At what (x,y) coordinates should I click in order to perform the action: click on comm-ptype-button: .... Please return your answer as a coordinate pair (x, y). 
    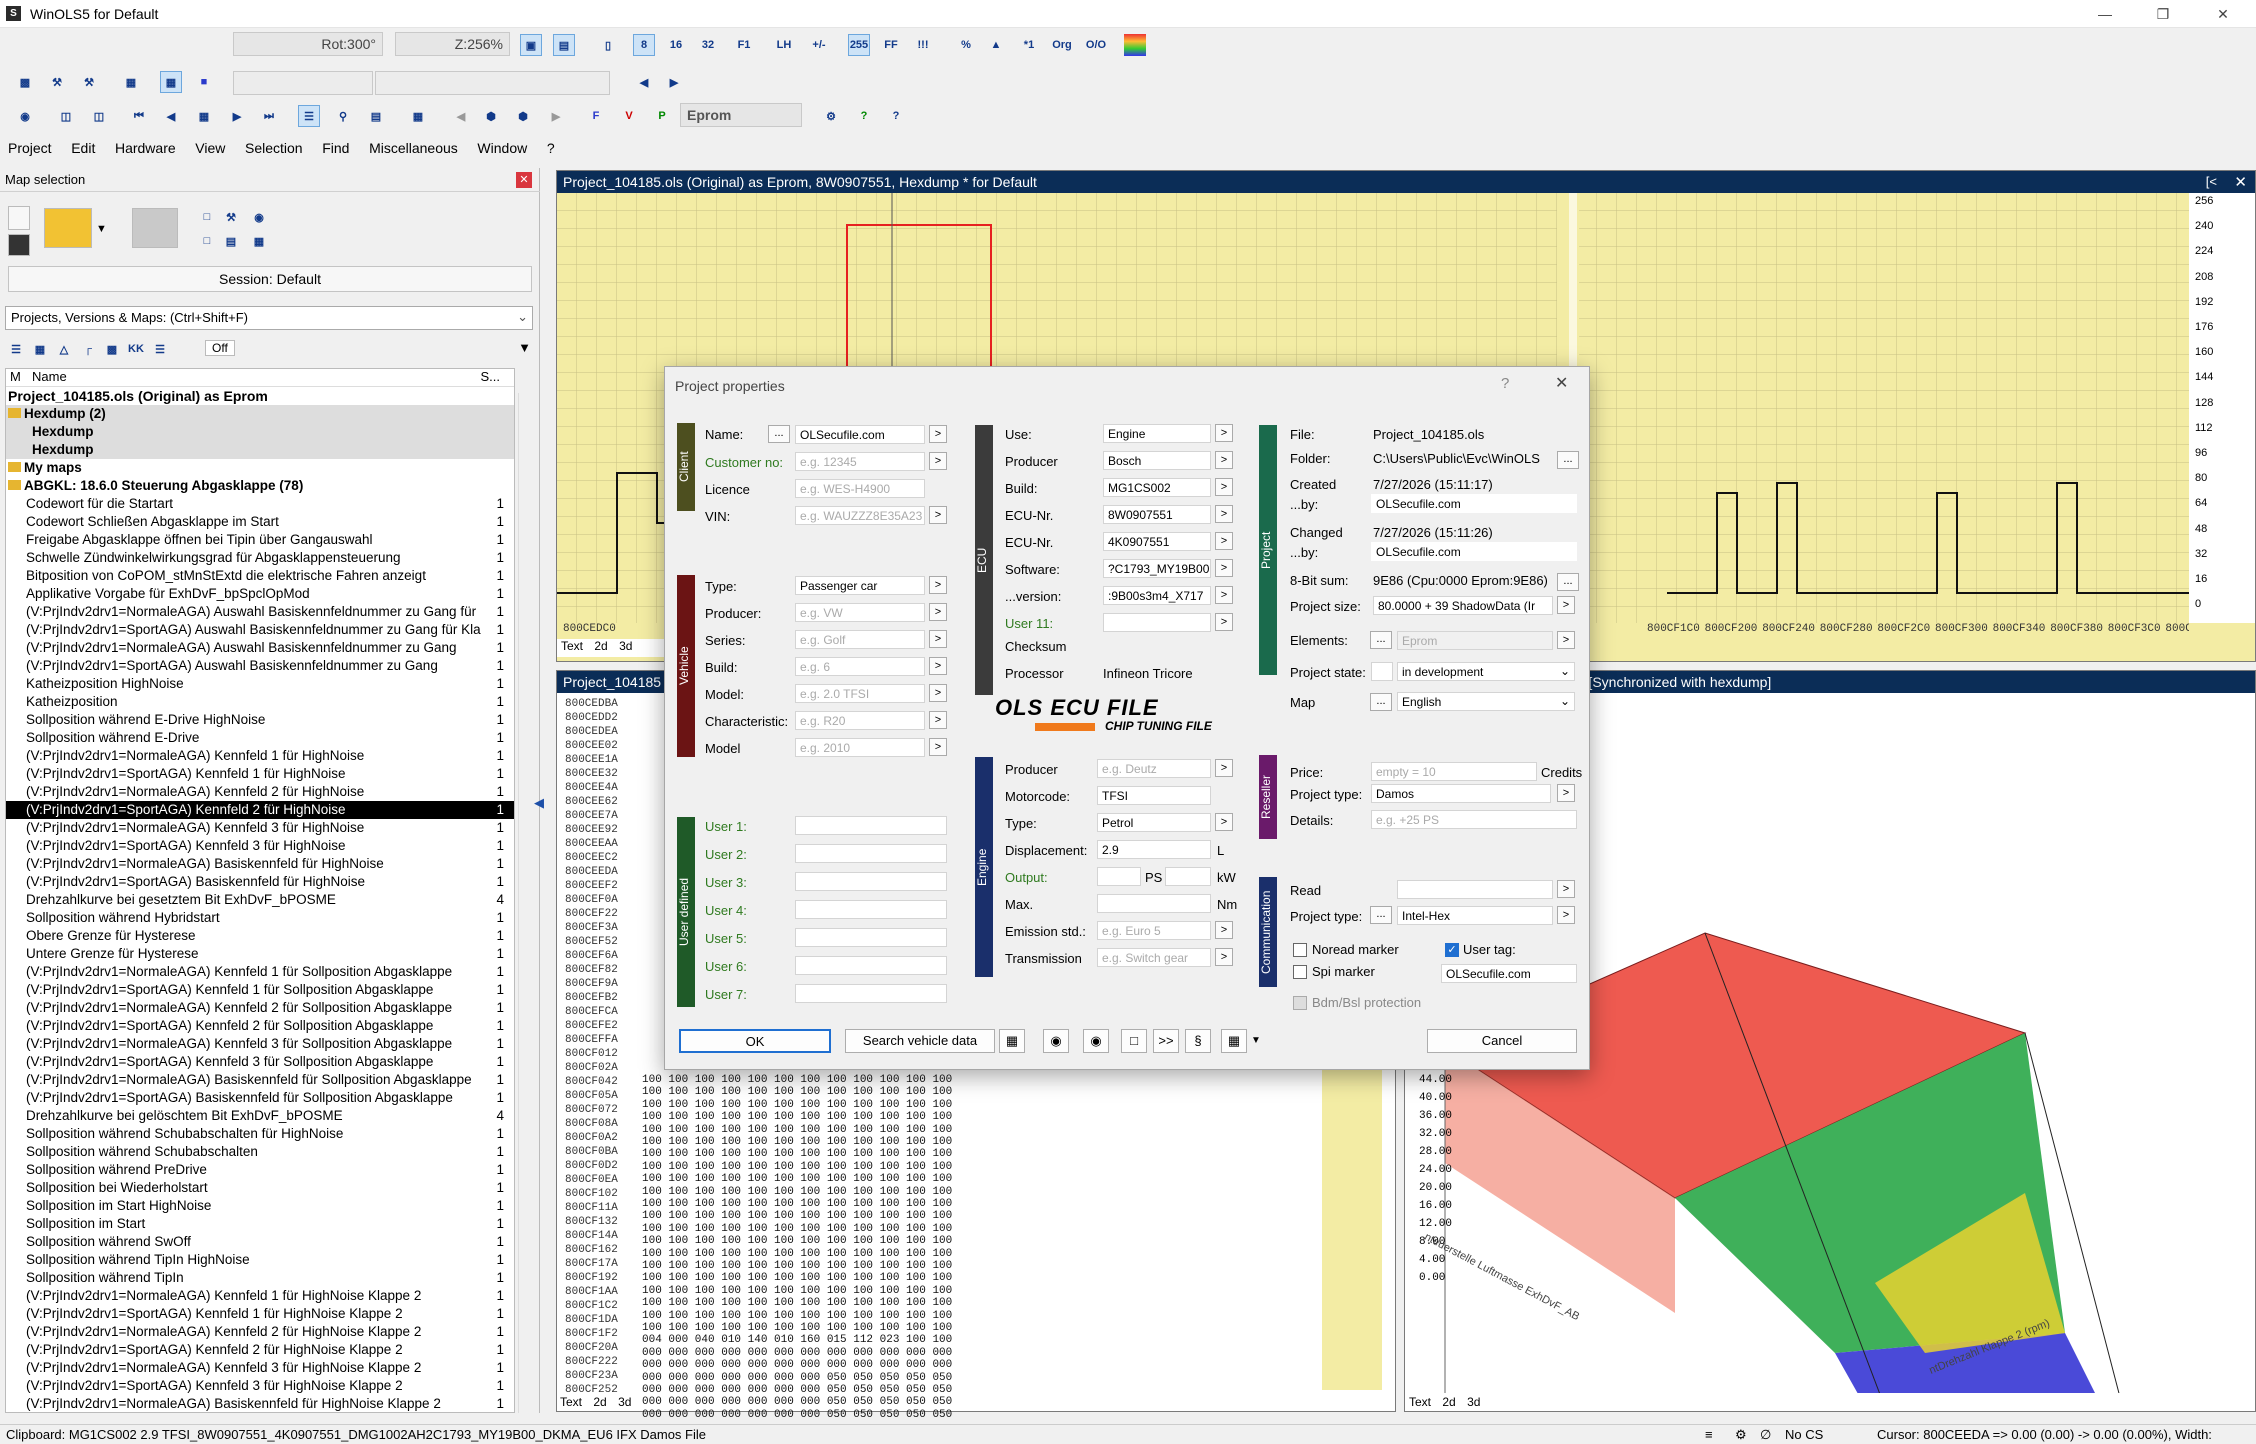
    Looking at the image, I should click on (1381, 915).